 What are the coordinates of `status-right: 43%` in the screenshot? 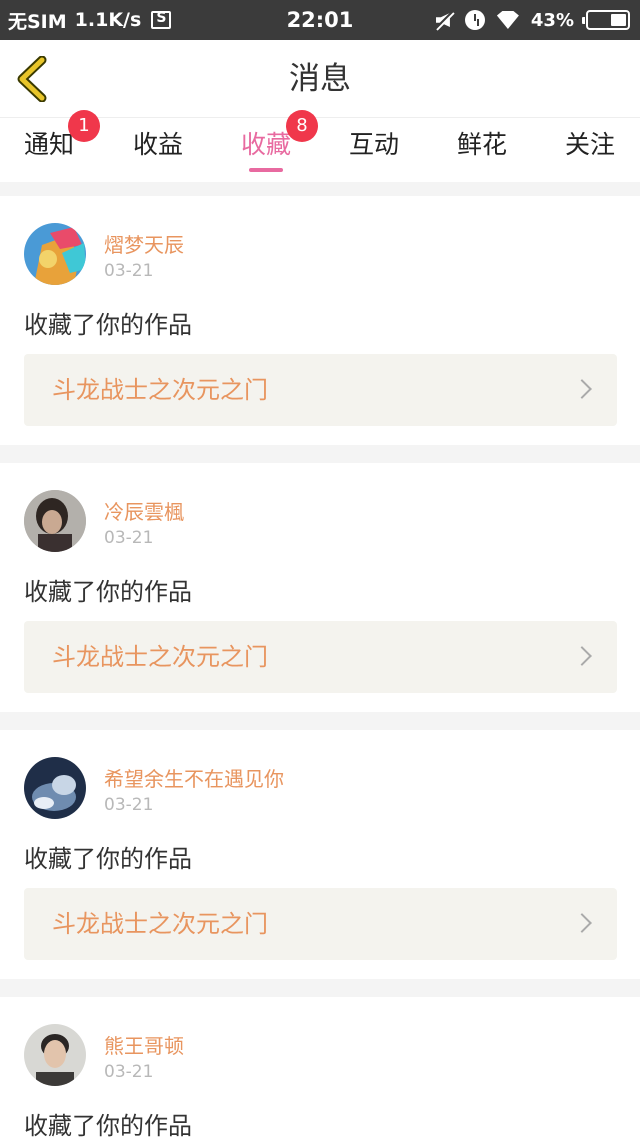 It's located at (531, 20).